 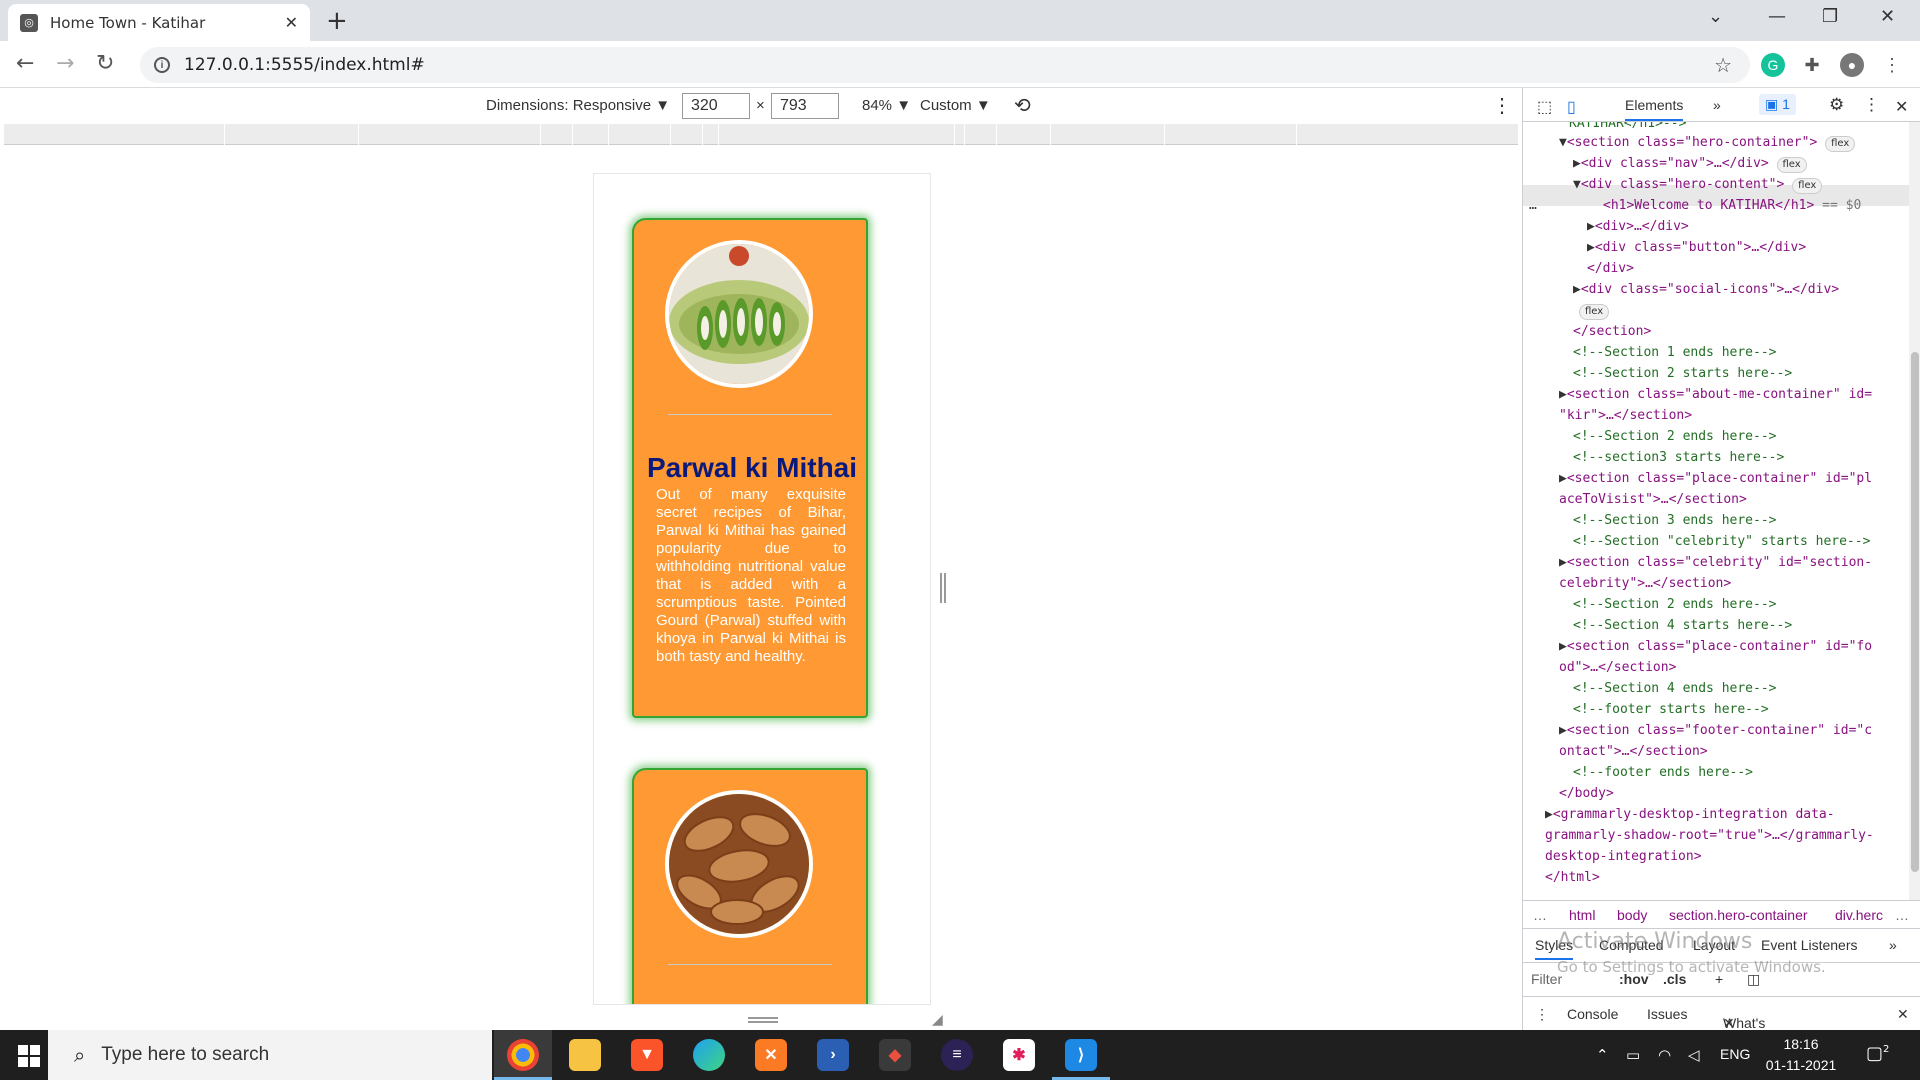 What do you see at coordinates (1777, 104) in the screenshot?
I see `issues-badge: ▣ 1` at bounding box center [1777, 104].